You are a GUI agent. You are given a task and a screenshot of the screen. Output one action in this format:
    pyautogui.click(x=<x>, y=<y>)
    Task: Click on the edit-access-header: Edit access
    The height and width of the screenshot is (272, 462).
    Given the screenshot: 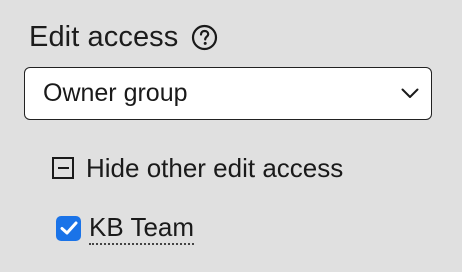 What is the action you would take?
    pyautogui.click(x=123, y=37)
    